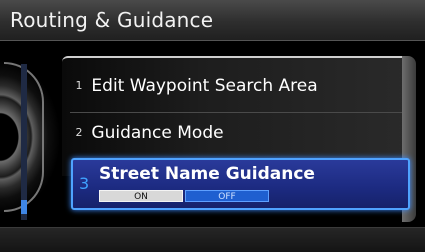 This screenshot has width=425, height=252. Describe the element at coordinates (212, 239) in the screenshot. I see `bottom-bar` at that location.